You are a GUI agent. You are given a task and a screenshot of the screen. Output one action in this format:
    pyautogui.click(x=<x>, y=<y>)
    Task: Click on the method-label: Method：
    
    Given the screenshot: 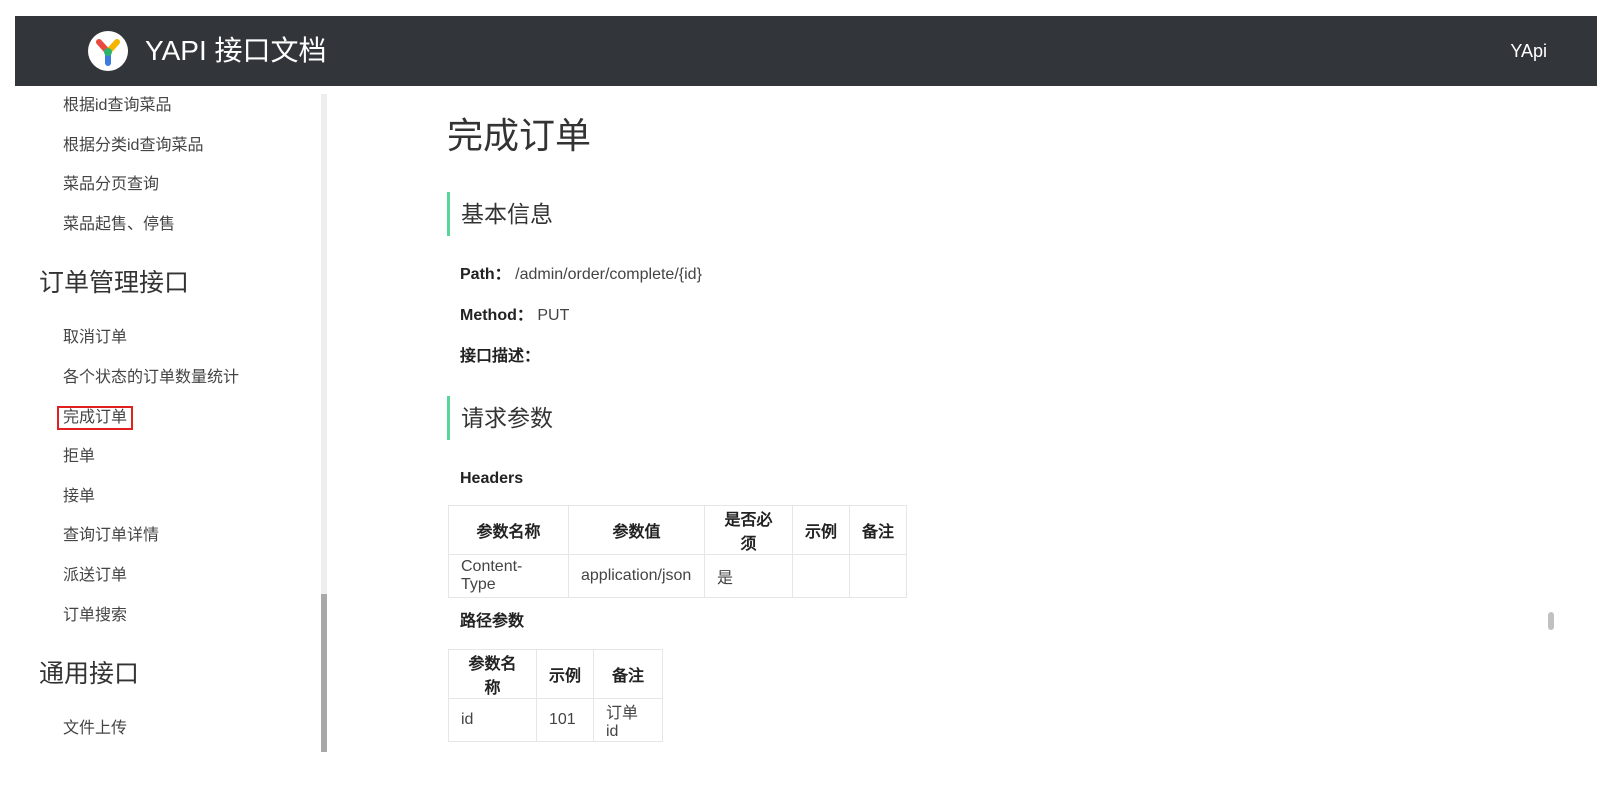 What is the action you would take?
    pyautogui.click(x=496, y=315)
    